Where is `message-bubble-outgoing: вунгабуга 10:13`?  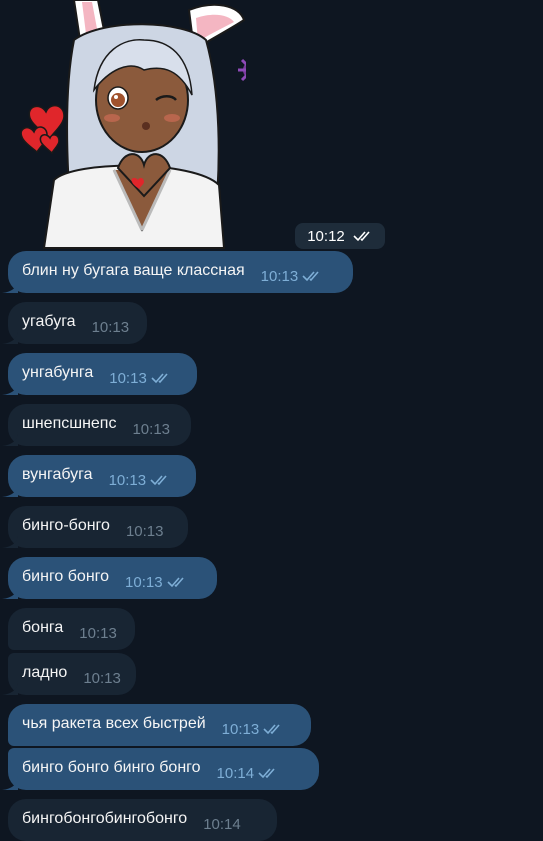
message-bubble-outgoing: вунгабуга 10:13 is located at coordinates (99, 476).